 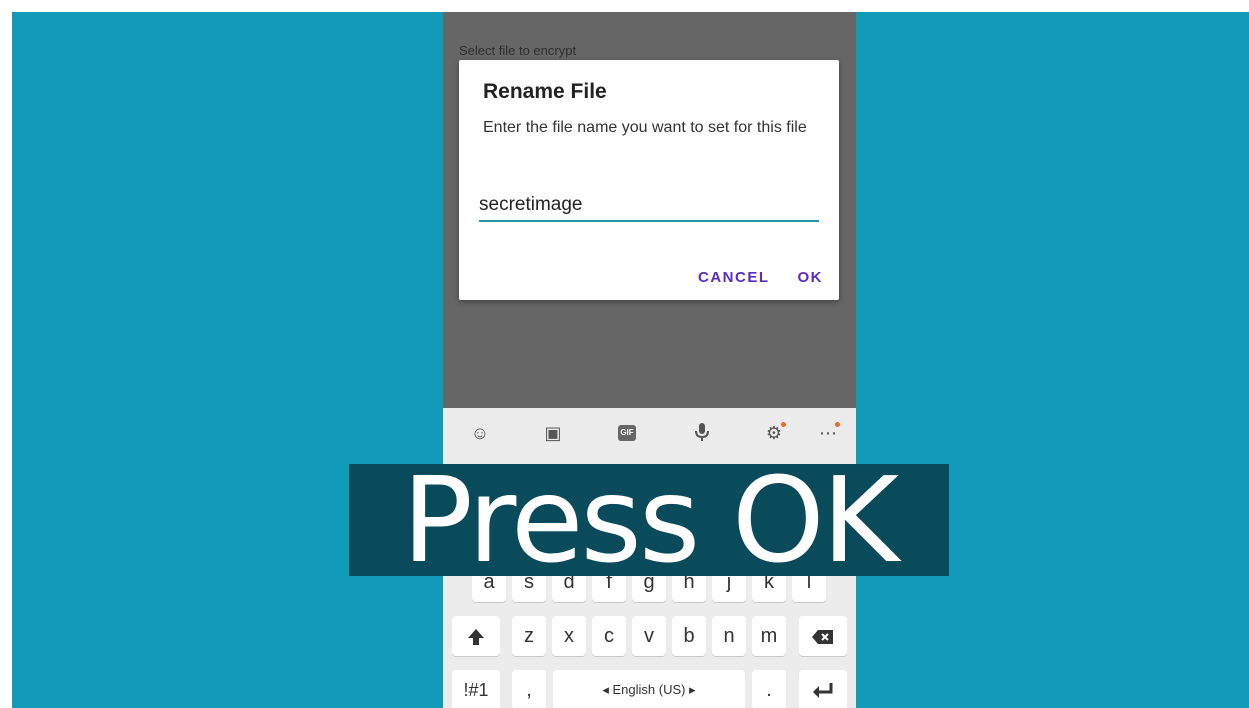 I want to click on caption-text: Press OK, so click(x=650, y=520).